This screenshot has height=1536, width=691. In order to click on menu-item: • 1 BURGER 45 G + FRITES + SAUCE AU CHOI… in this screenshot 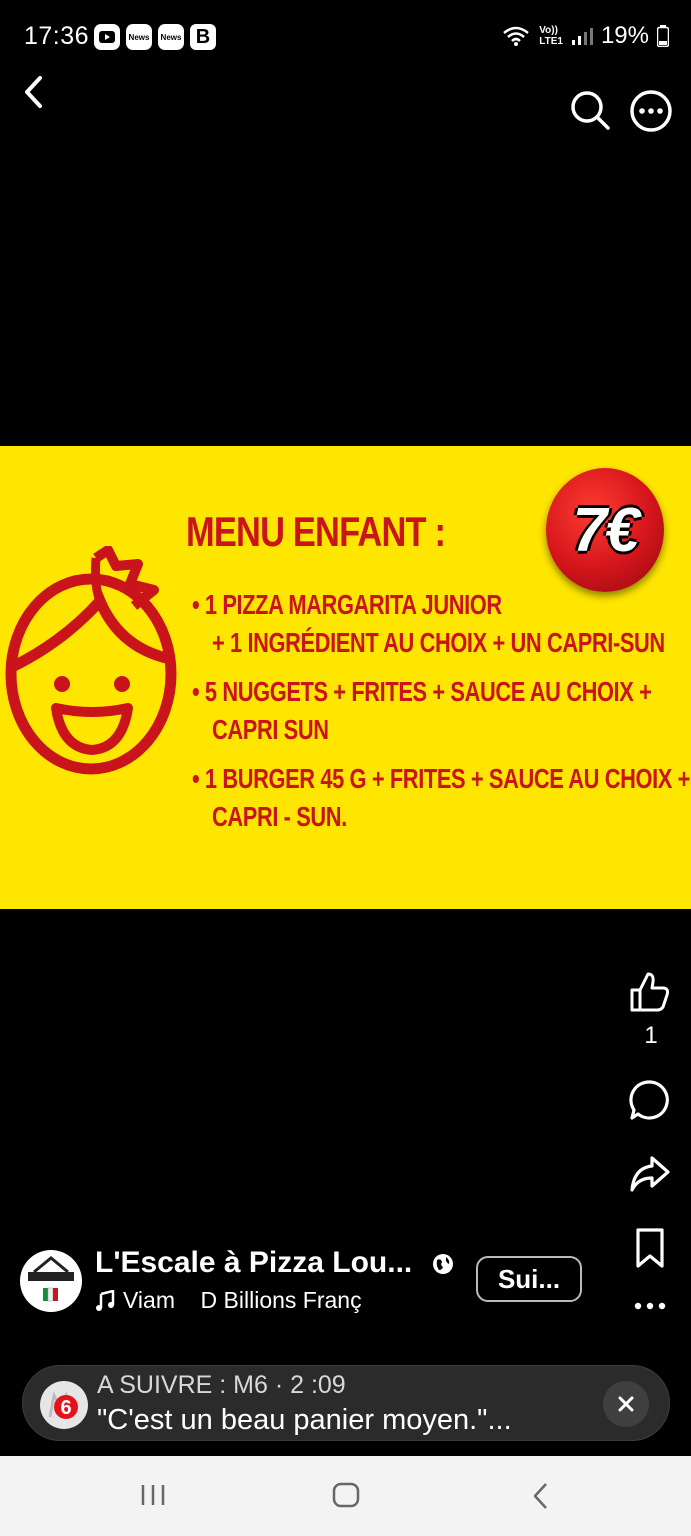, I will do `click(441, 778)`.